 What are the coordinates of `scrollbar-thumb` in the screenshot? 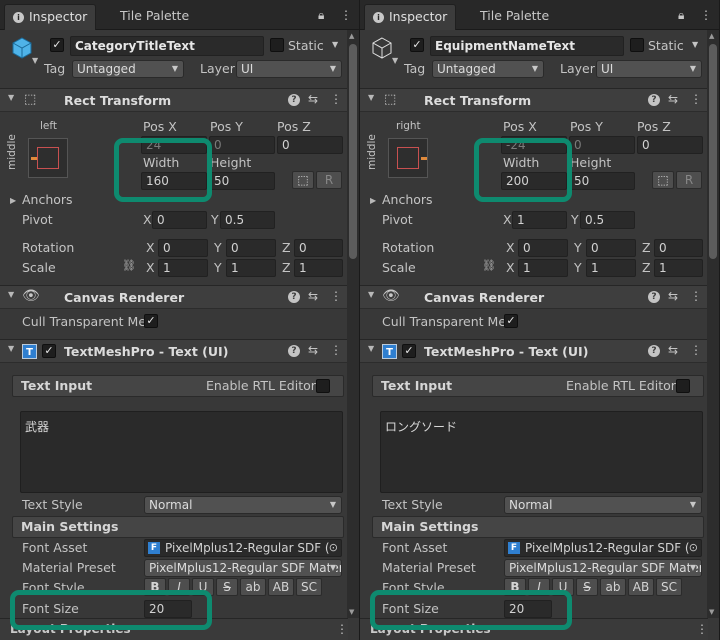 It's located at (713, 151).